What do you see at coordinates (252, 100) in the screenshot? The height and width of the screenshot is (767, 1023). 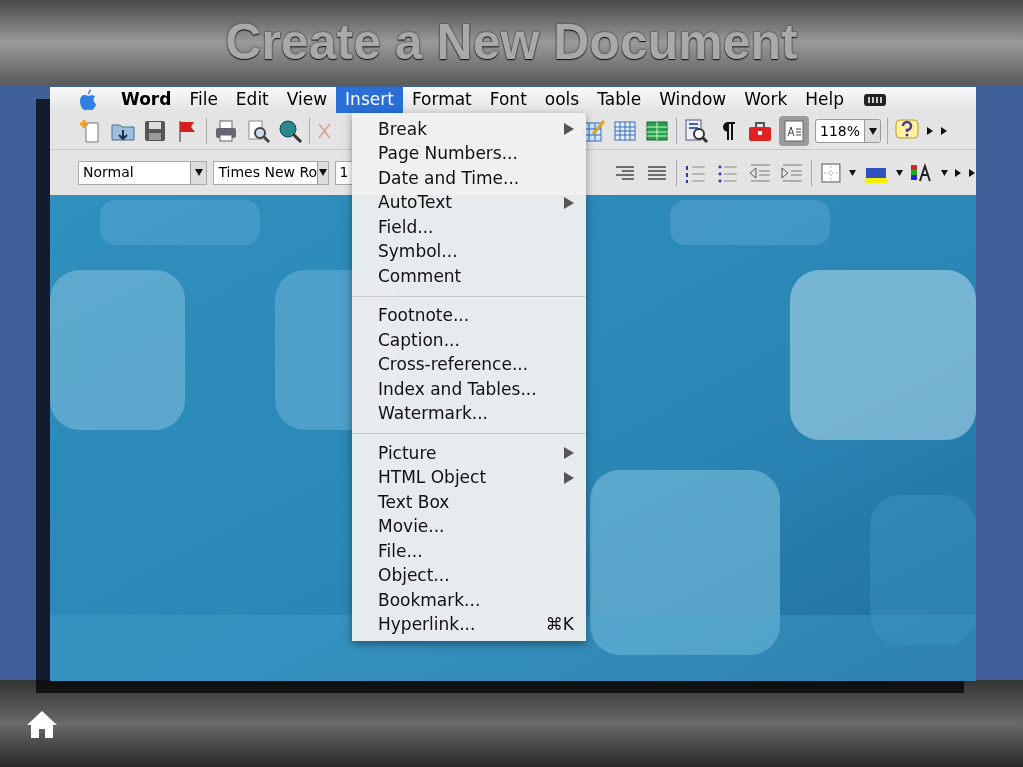 I see `menu-title: Edit` at bounding box center [252, 100].